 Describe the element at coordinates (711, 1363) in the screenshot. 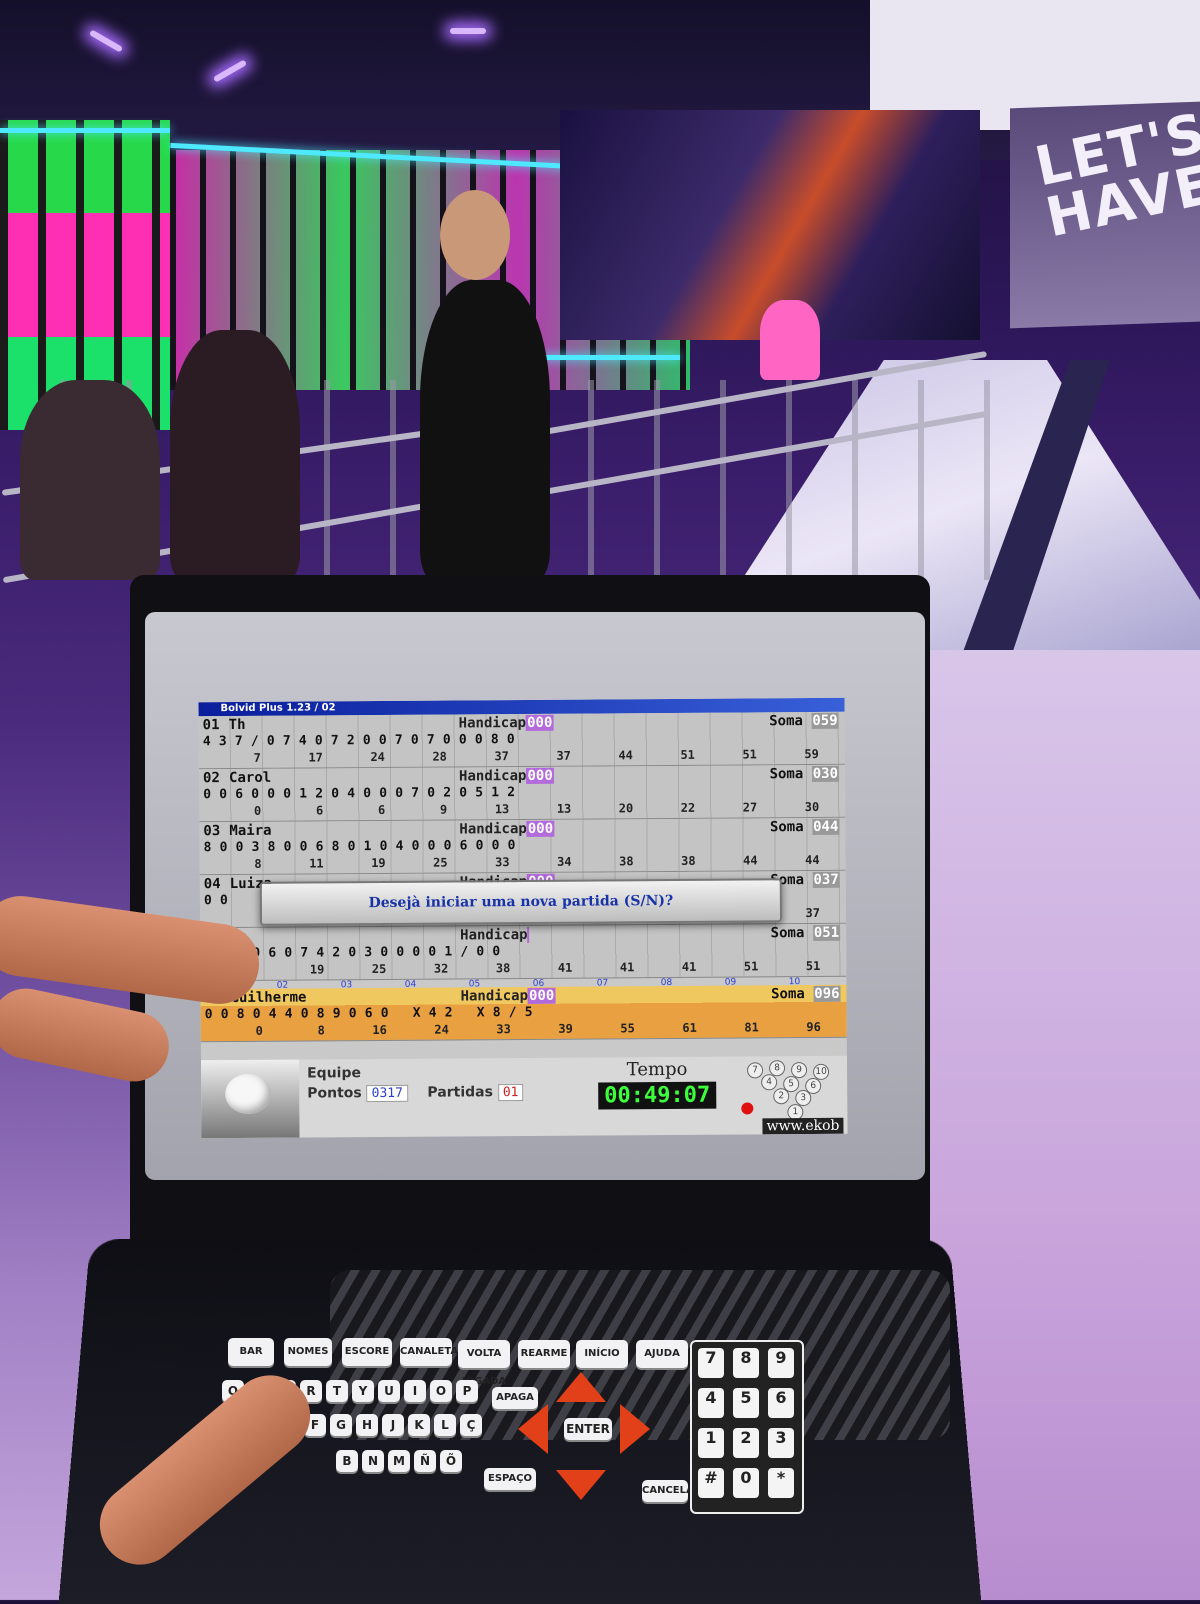

I see `numpad-key: 7` at that location.